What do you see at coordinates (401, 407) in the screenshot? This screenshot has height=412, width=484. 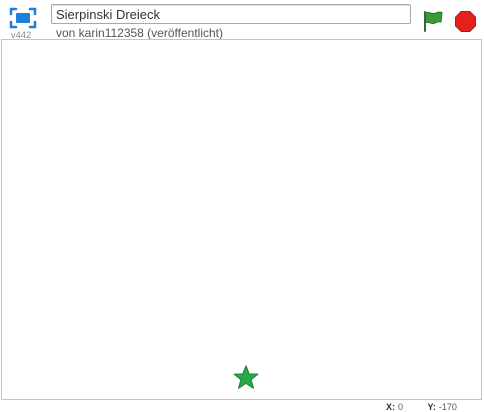 I see `x-value: 0` at bounding box center [401, 407].